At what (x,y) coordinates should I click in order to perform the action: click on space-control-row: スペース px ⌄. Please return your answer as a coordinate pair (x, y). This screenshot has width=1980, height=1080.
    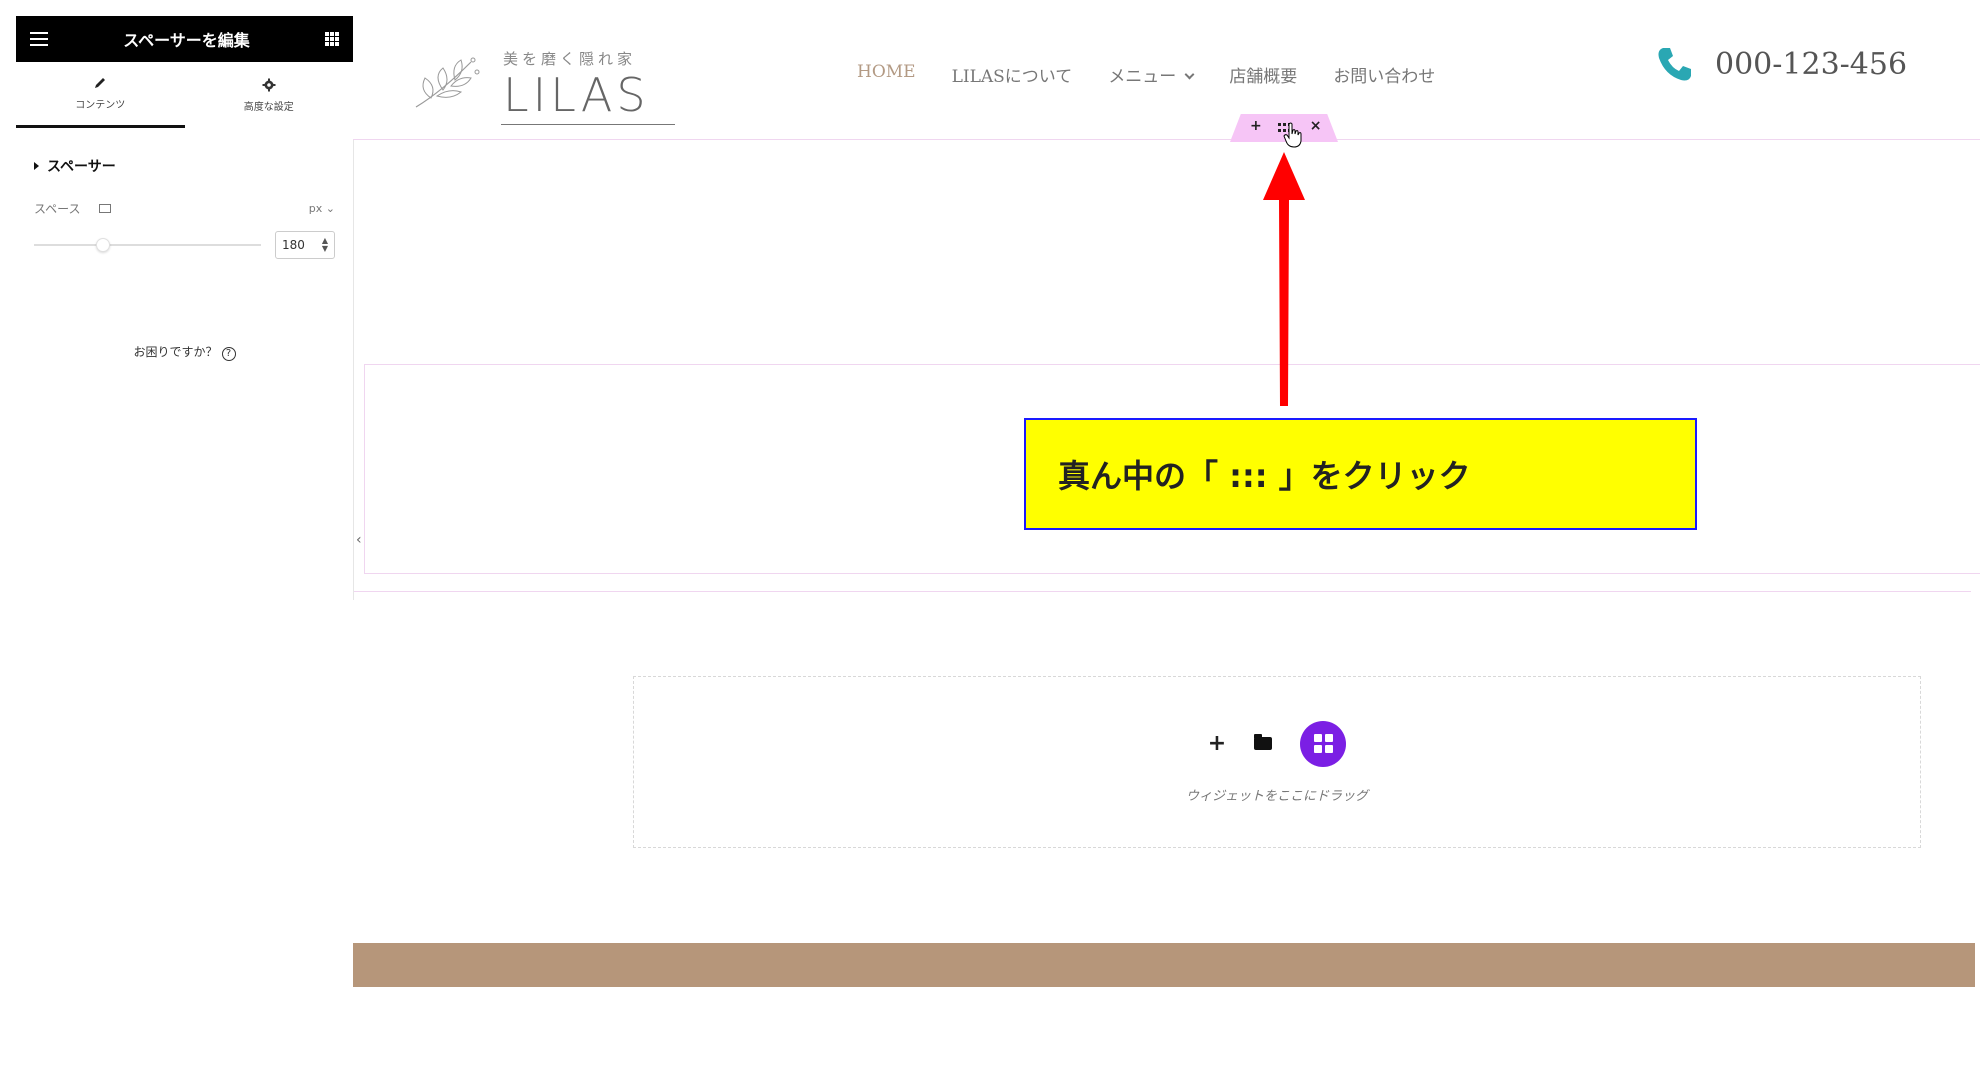
    Looking at the image, I should click on (184, 208).